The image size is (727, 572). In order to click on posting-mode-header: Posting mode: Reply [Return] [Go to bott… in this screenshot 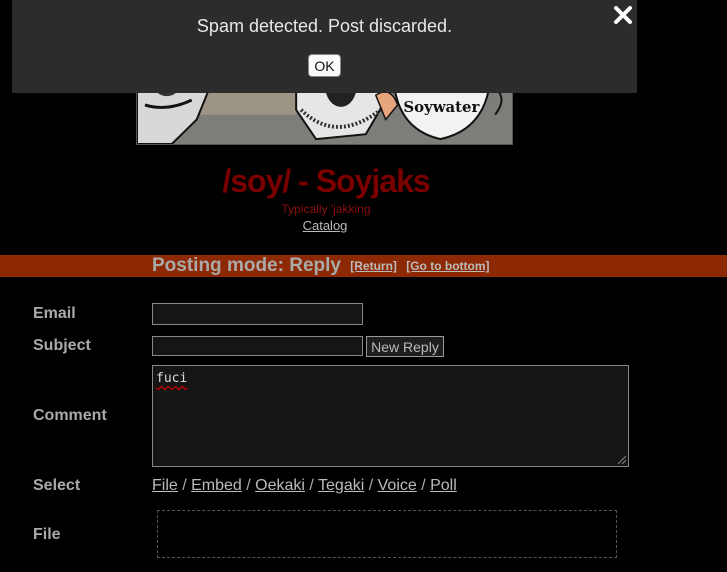, I will do `click(321, 266)`.